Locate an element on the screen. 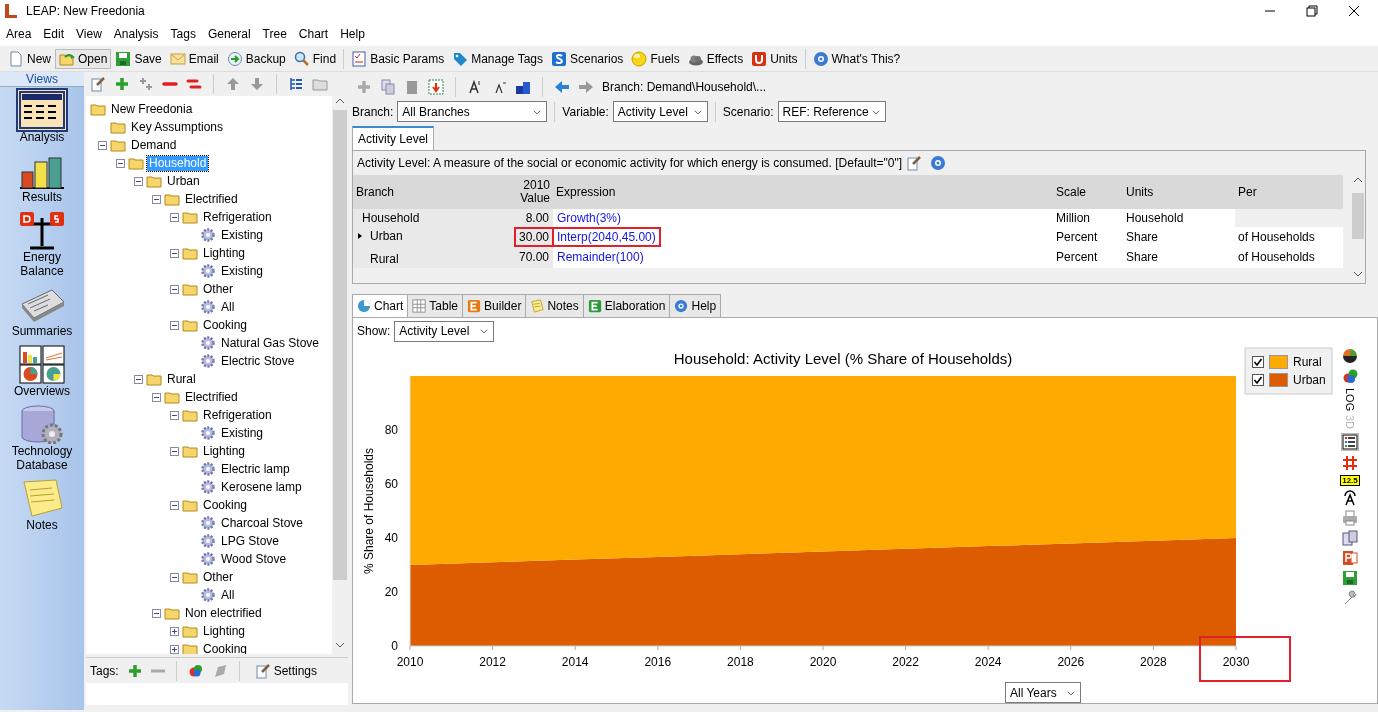 This screenshot has width=1378, height=712. branch-node: LPG Stove is located at coordinates (250, 541).